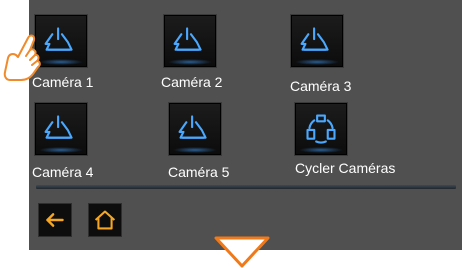 The image size is (462, 268). Describe the element at coordinates (22, 57) in the screenshot. I see `pointing-hand-icon` at that location.